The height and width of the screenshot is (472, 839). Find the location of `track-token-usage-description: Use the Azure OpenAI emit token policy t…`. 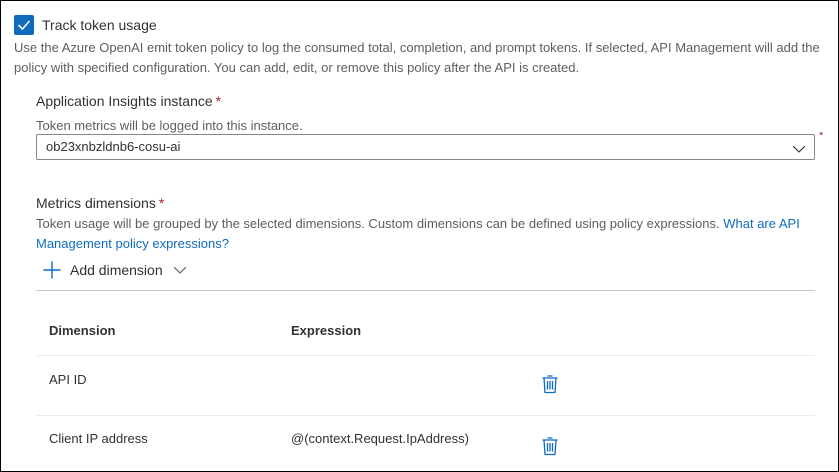

track-token-usage-description: Use the Azure OpenAI emit token policy t… is located at coordinates (417, 57).